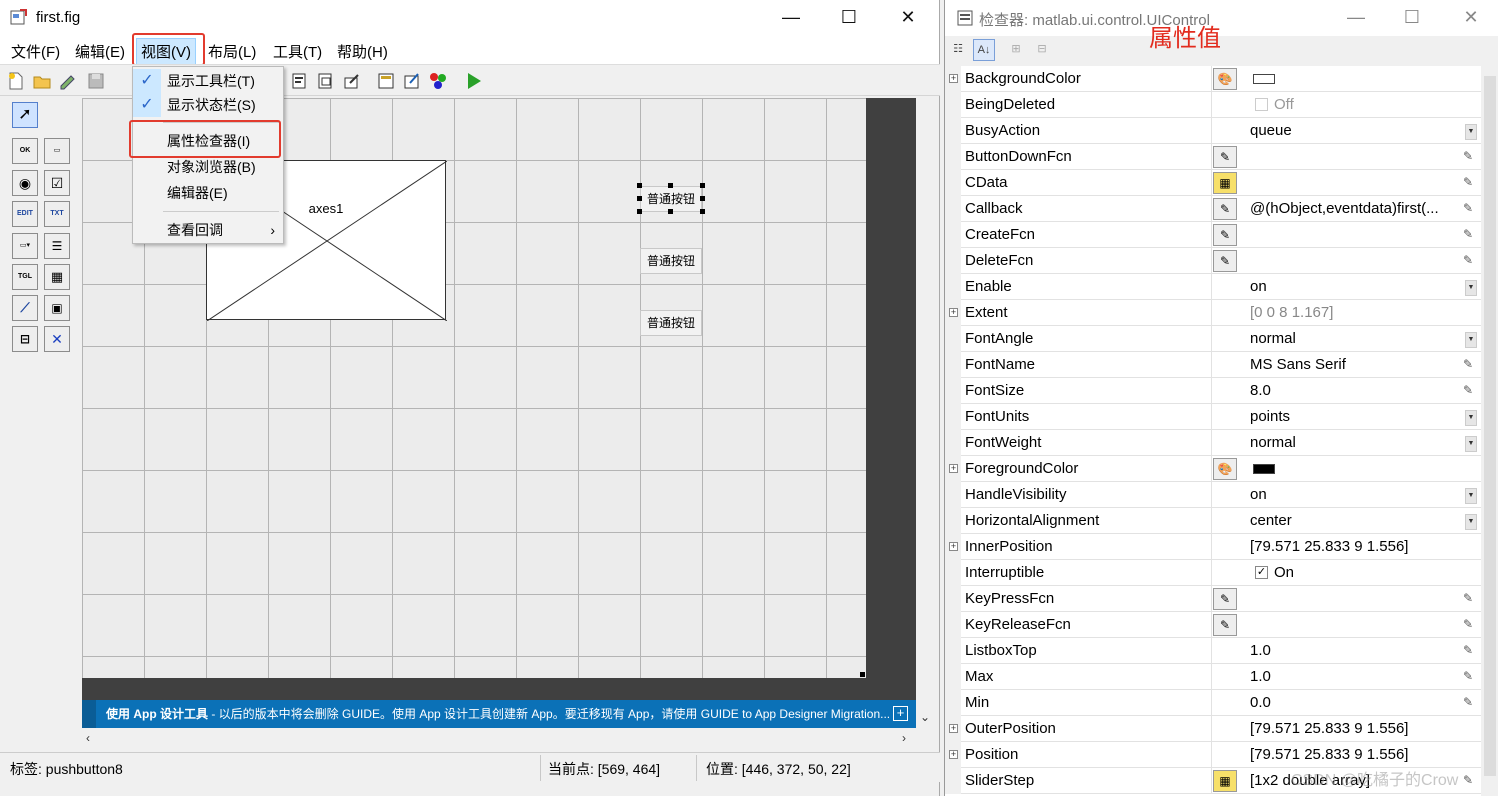 This screenshot has width=1498, height=796. Describe the element at coordinates (908, 17) in the screenshot. I see `close-button: ✕` at that location.